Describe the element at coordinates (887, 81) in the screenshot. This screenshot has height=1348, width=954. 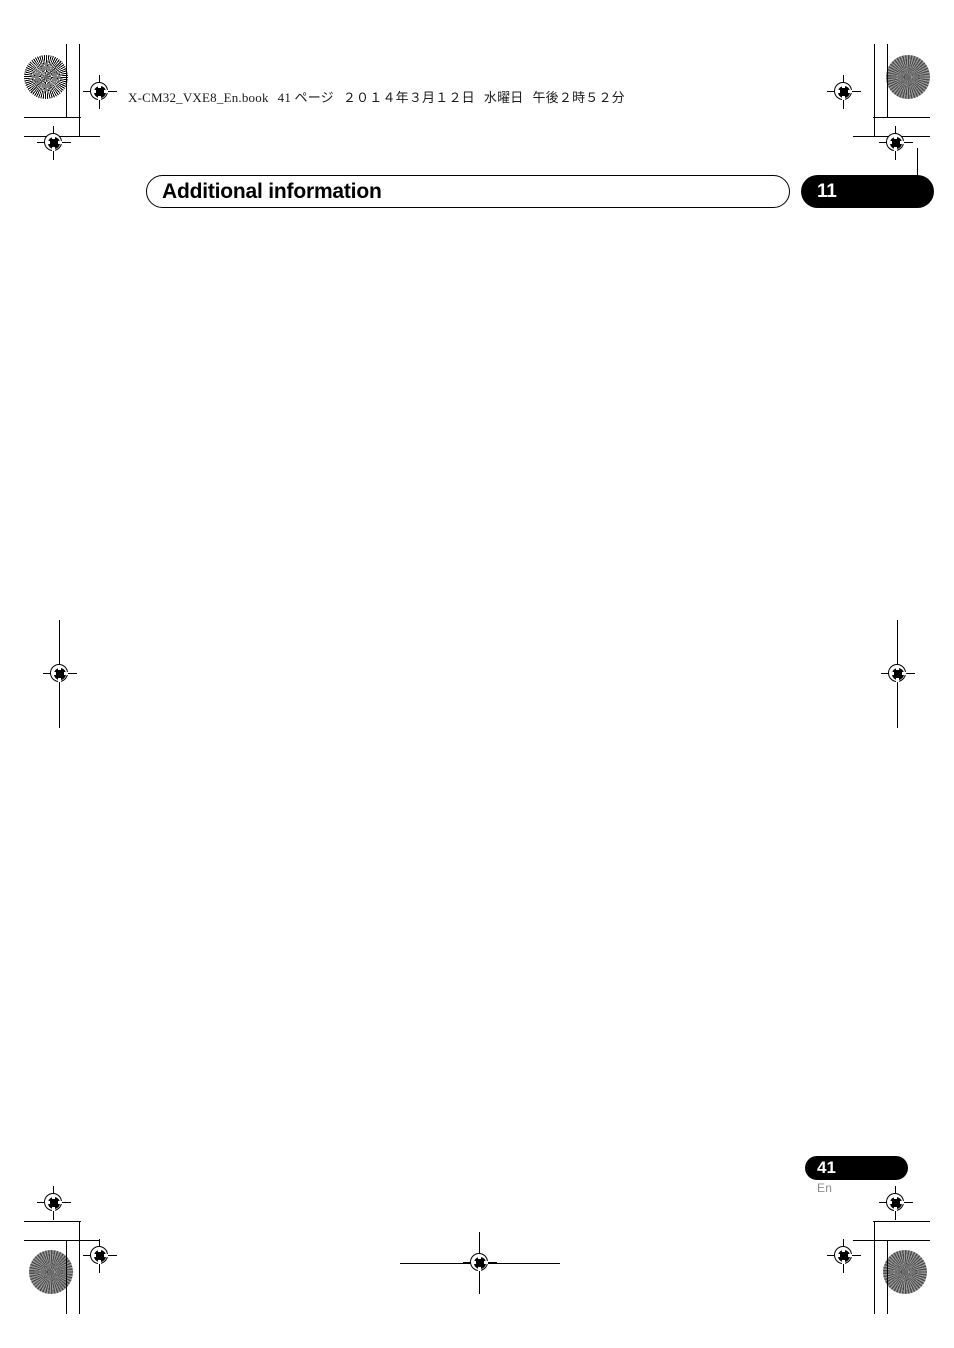
I see `crop-mark-top-right-outer-vertical` at that location.